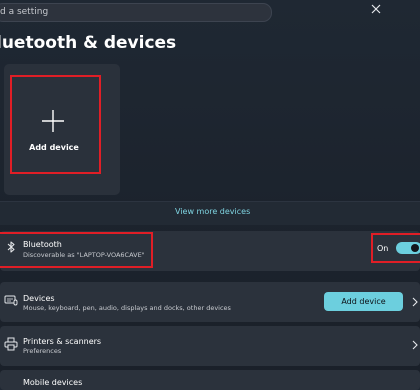 The height and width of the screenshot is (390, 420). What do you see at coordinates (210, 346) in the screenshot?
I see `printers-row` at bounding box center [210, 346].